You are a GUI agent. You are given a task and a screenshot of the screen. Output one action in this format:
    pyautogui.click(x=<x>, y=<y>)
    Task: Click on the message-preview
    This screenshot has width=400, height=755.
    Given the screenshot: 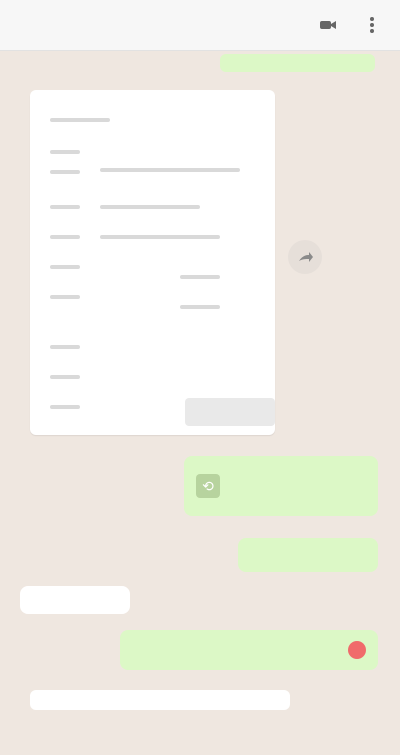 What is the action you would take?
    pyautogui.click(x=160, y=700)
    